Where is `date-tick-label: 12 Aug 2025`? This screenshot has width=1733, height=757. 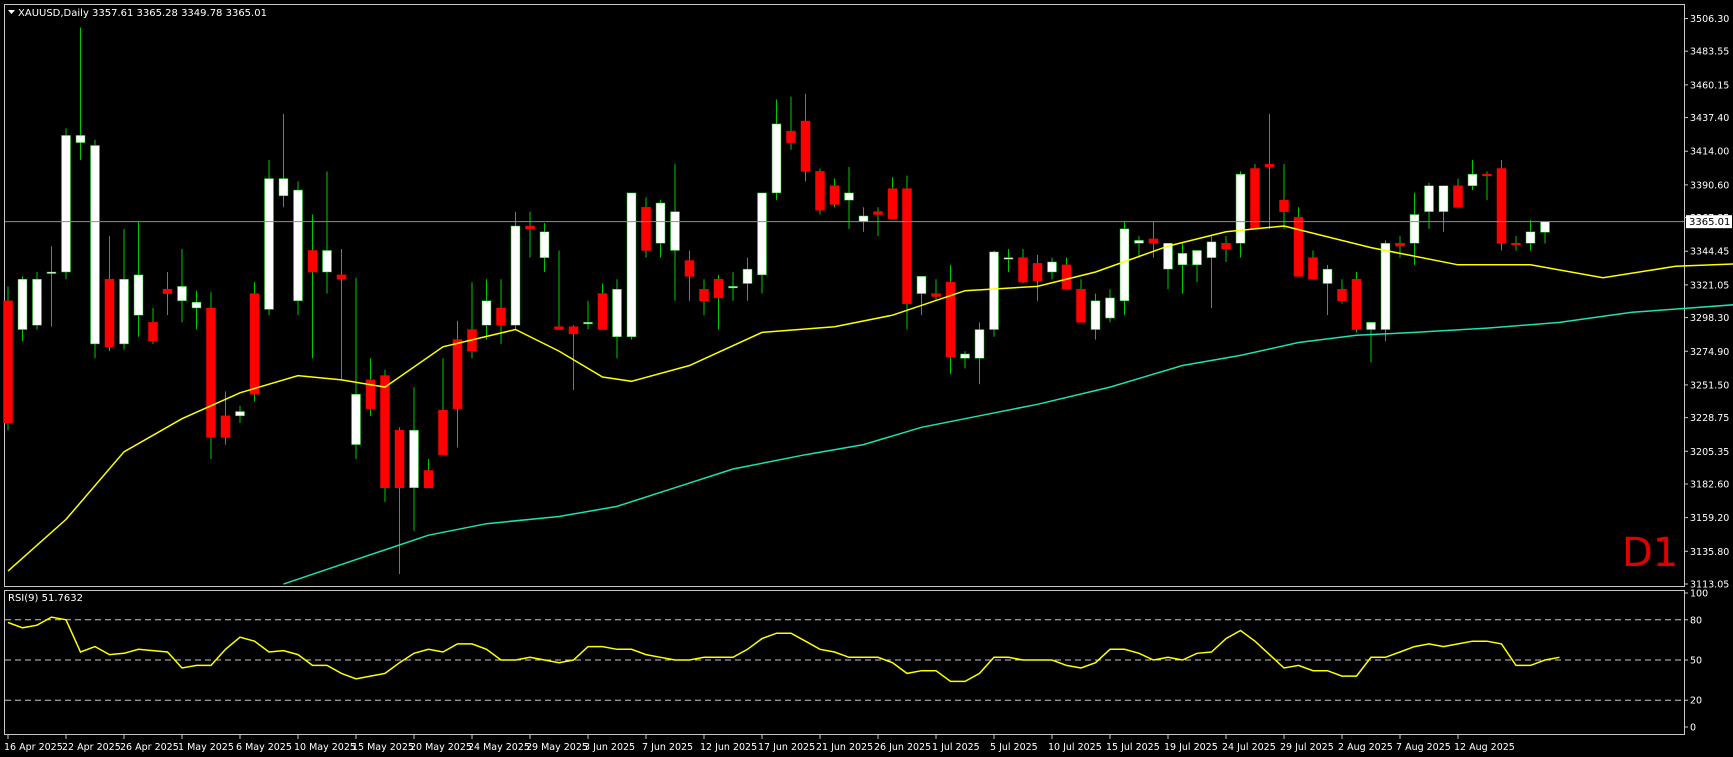
date-tick-label: 12 Aug 2025 is located at coordinates (1484, 747).